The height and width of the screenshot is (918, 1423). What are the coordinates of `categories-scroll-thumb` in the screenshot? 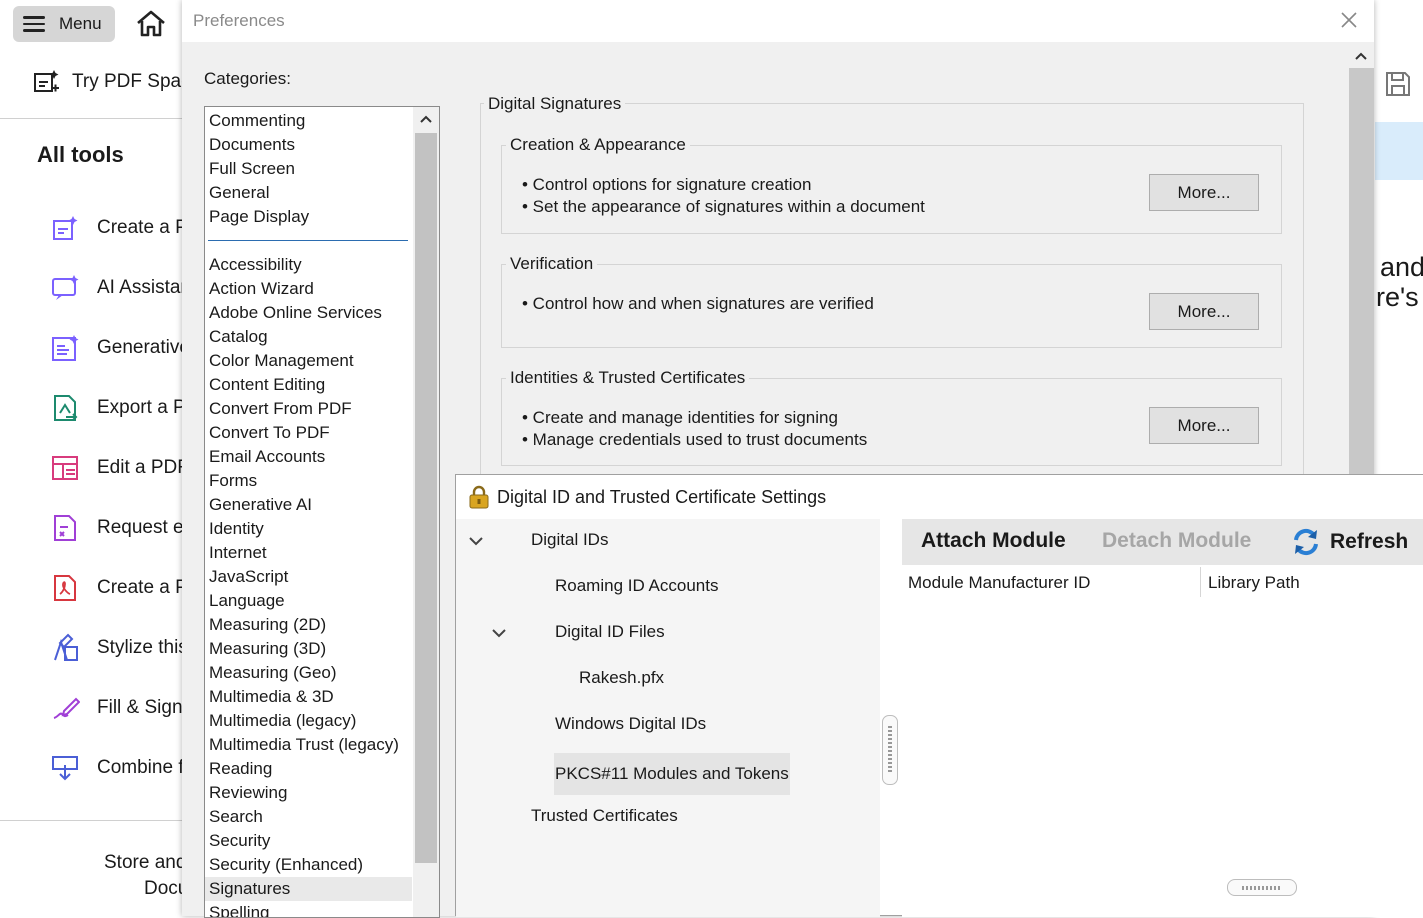 It's located at (426, 498).